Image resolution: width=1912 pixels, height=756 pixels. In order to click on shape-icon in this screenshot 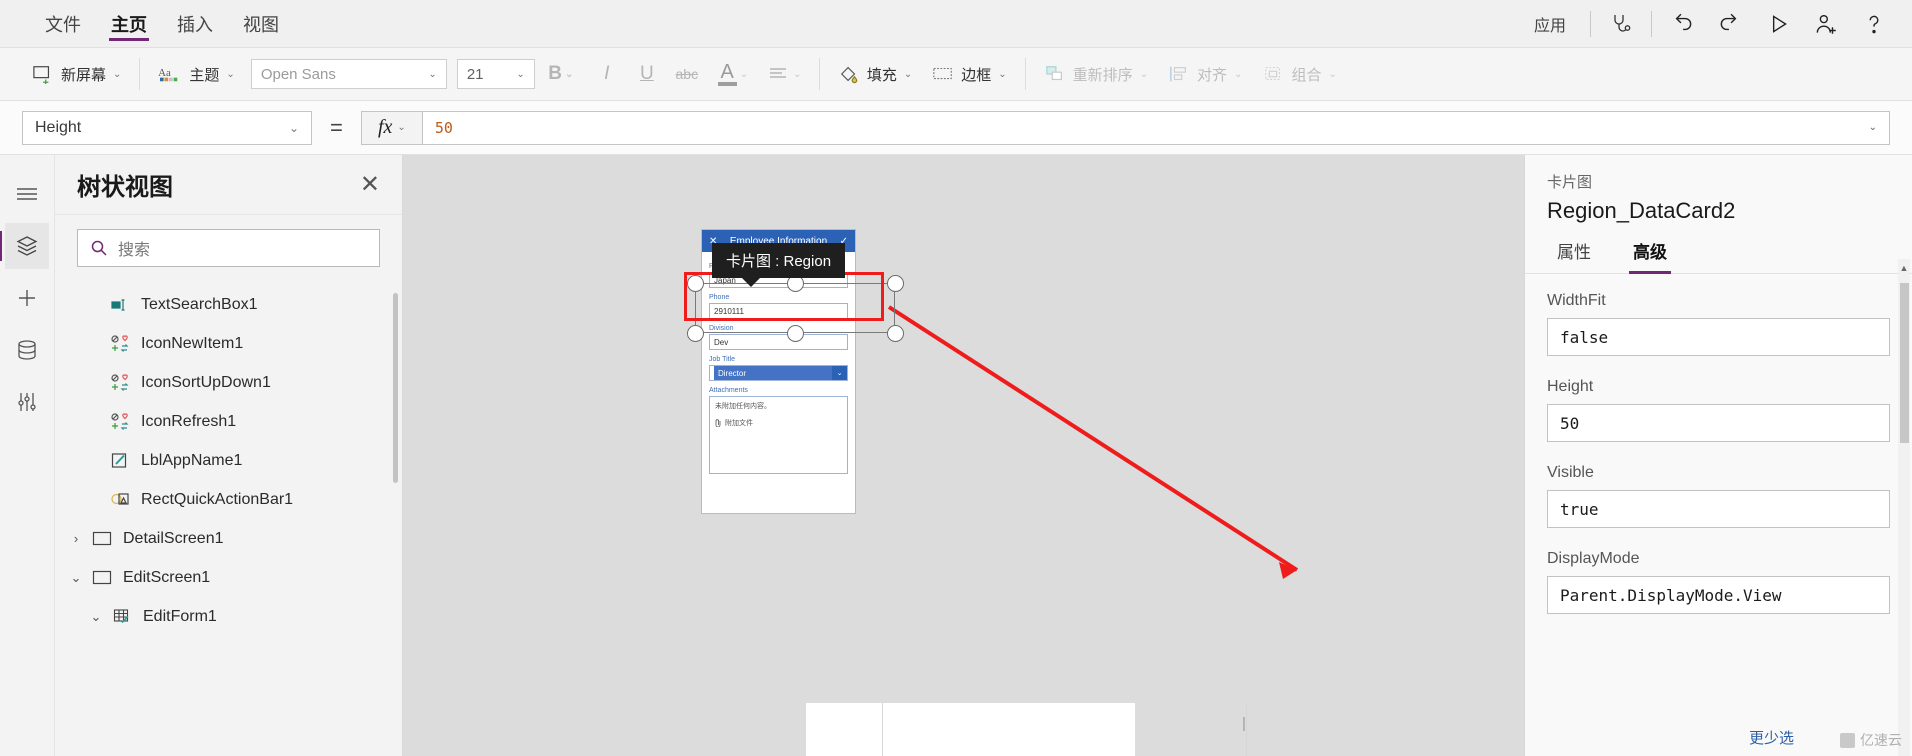, I will do `click(120, 499)`.